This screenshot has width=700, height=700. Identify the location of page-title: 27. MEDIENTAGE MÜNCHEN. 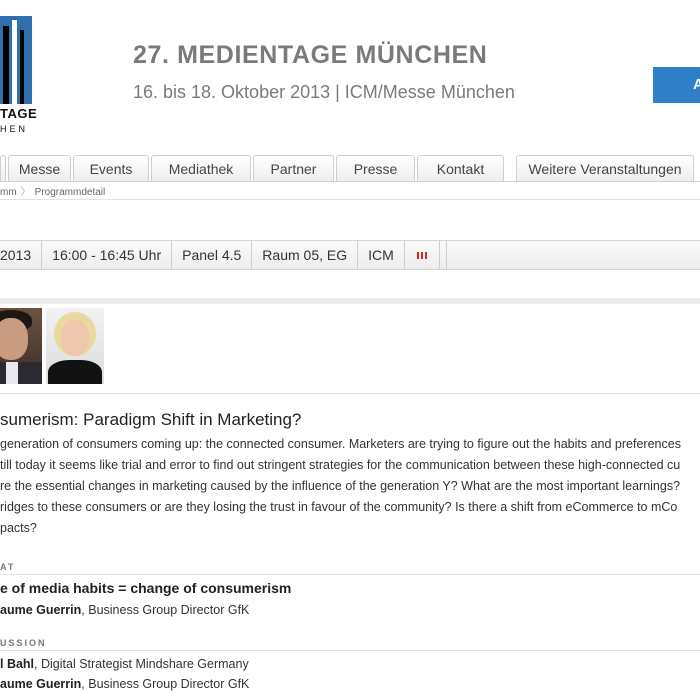
(310, 55).